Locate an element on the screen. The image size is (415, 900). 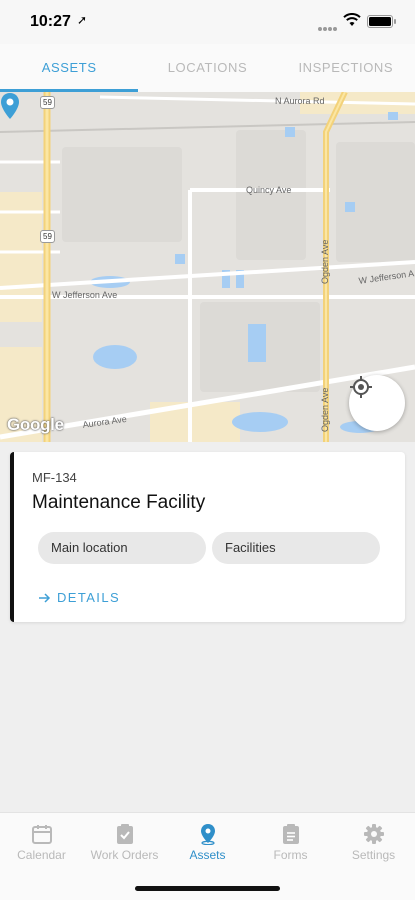
nav-label: Settings is located at coordinates (373, 855).